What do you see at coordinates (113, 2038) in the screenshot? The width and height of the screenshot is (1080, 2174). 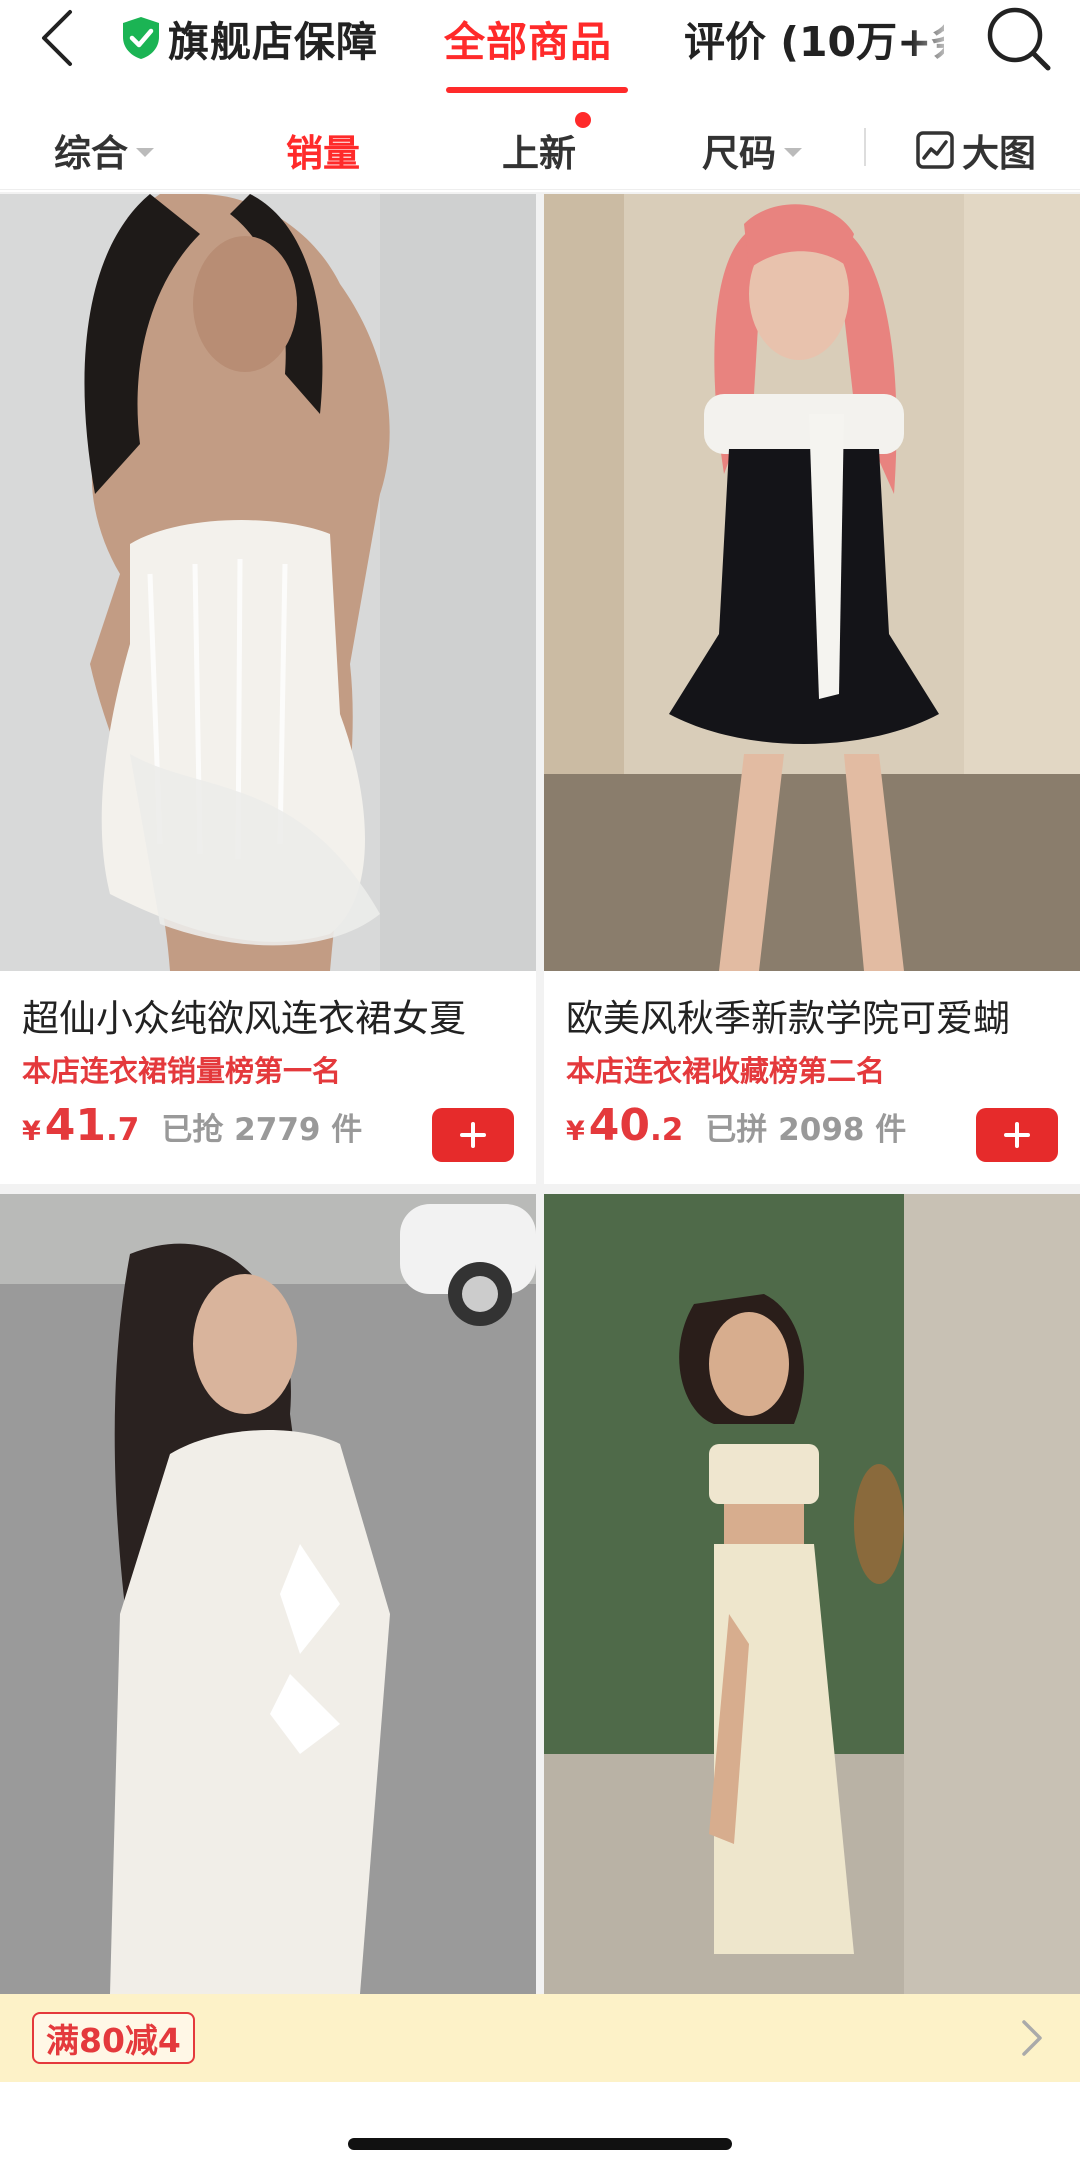 I see `discount-badge: 满80减4` at bounding box center [113, 2038].